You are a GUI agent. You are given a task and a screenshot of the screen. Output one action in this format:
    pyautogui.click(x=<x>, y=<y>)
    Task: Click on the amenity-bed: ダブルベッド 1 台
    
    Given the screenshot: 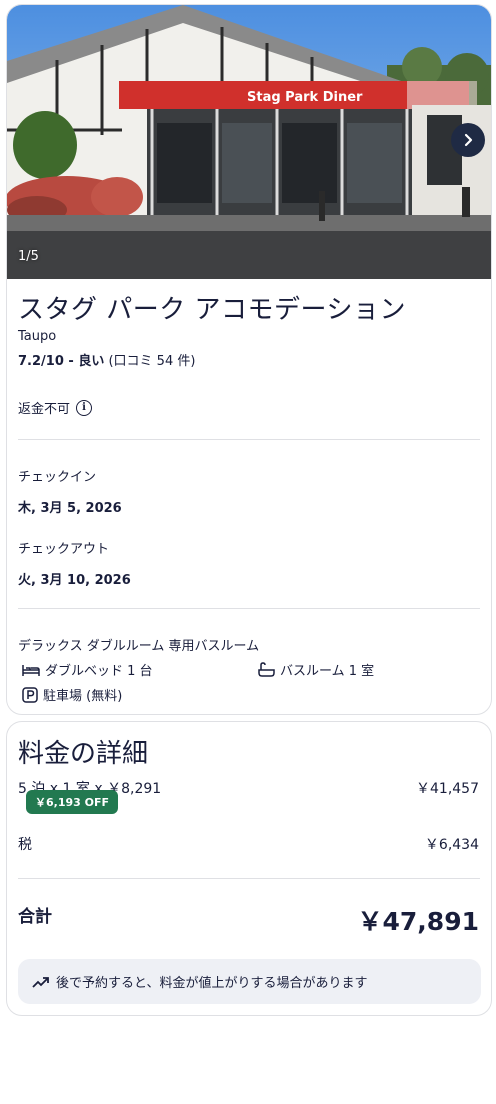 What is the action you would take?
    pyautogui.click(x=87, y=669)
    